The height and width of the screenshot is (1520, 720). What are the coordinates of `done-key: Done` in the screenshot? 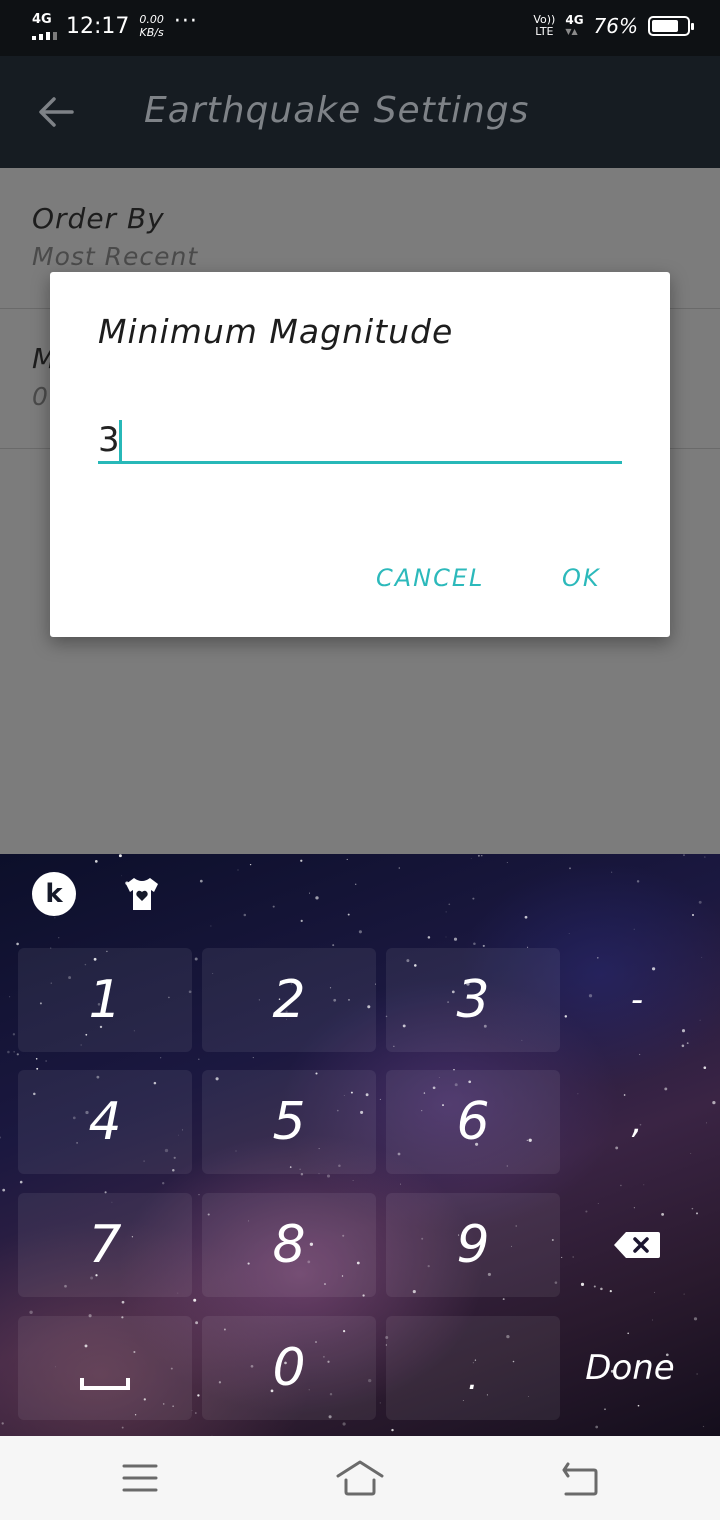 It's located at (630, 1368).